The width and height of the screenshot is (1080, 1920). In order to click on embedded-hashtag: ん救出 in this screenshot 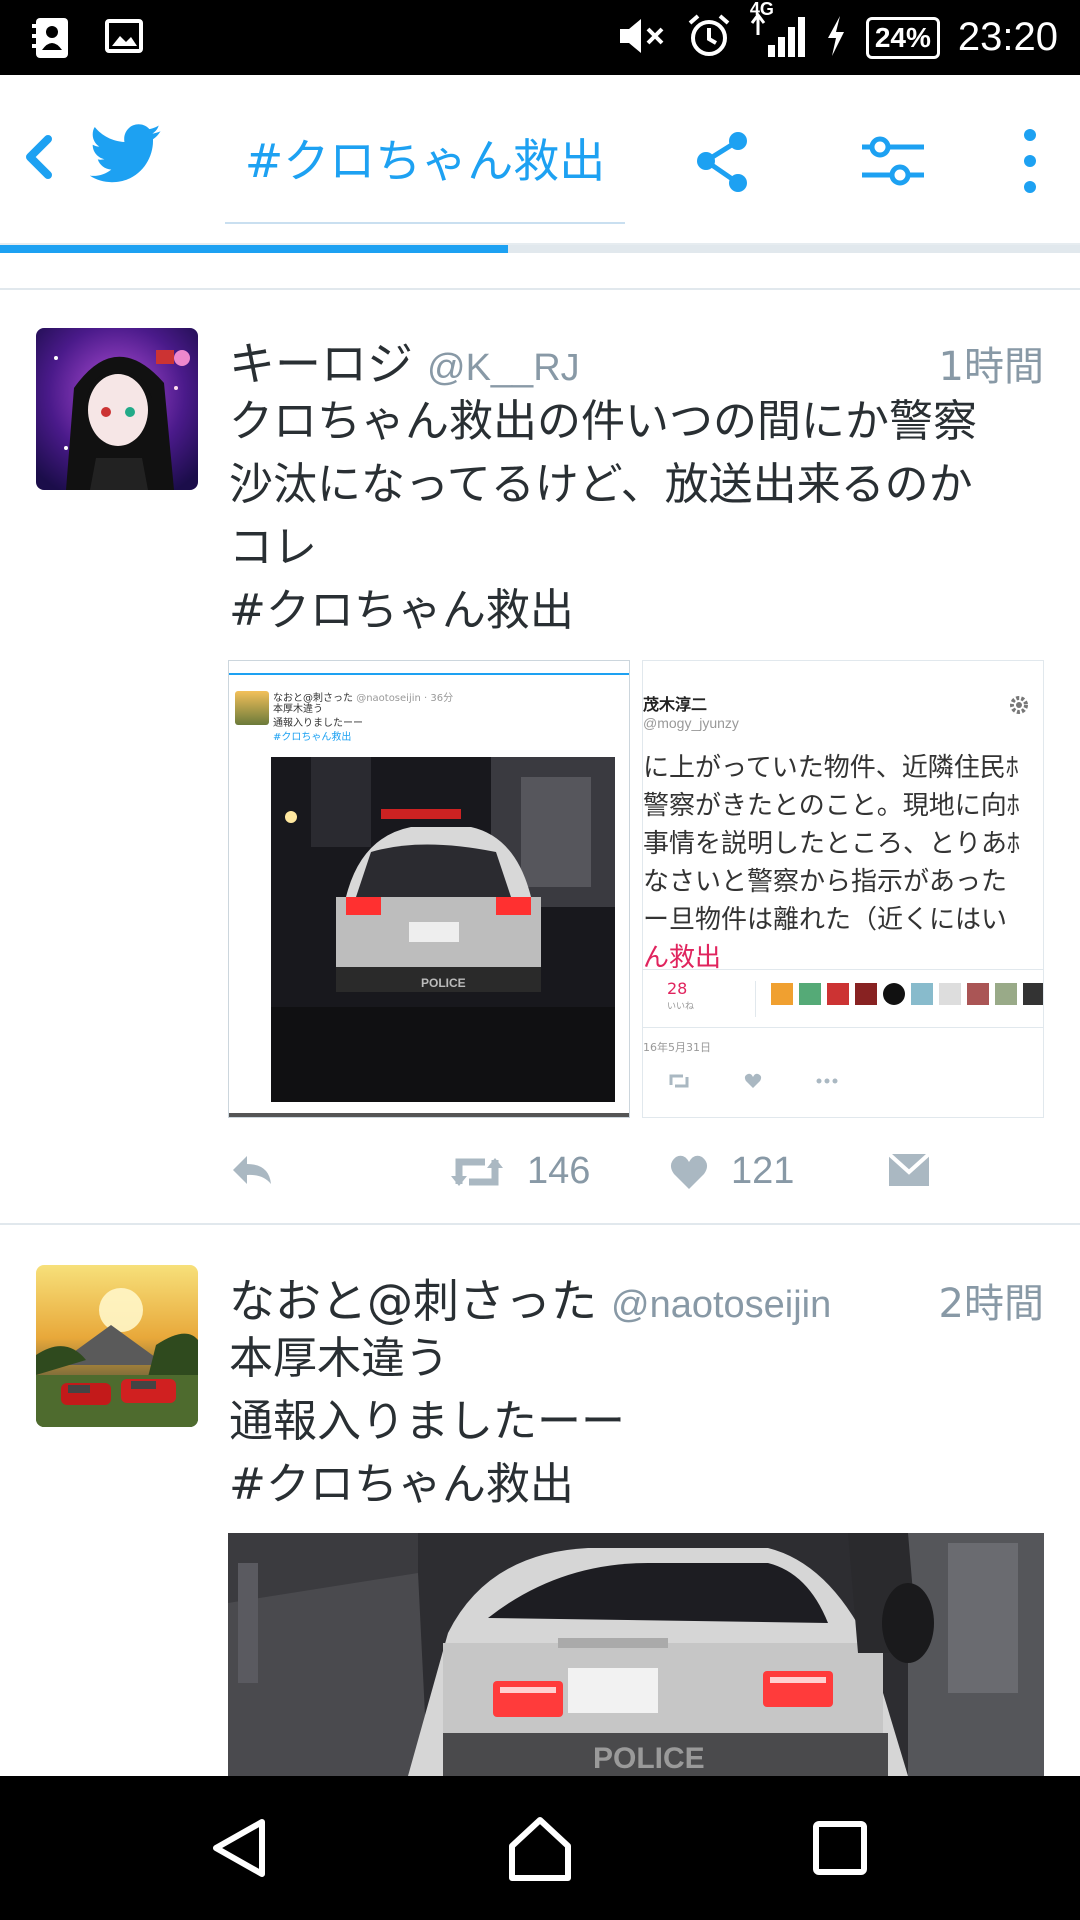, I will do `click(682, 958)`.